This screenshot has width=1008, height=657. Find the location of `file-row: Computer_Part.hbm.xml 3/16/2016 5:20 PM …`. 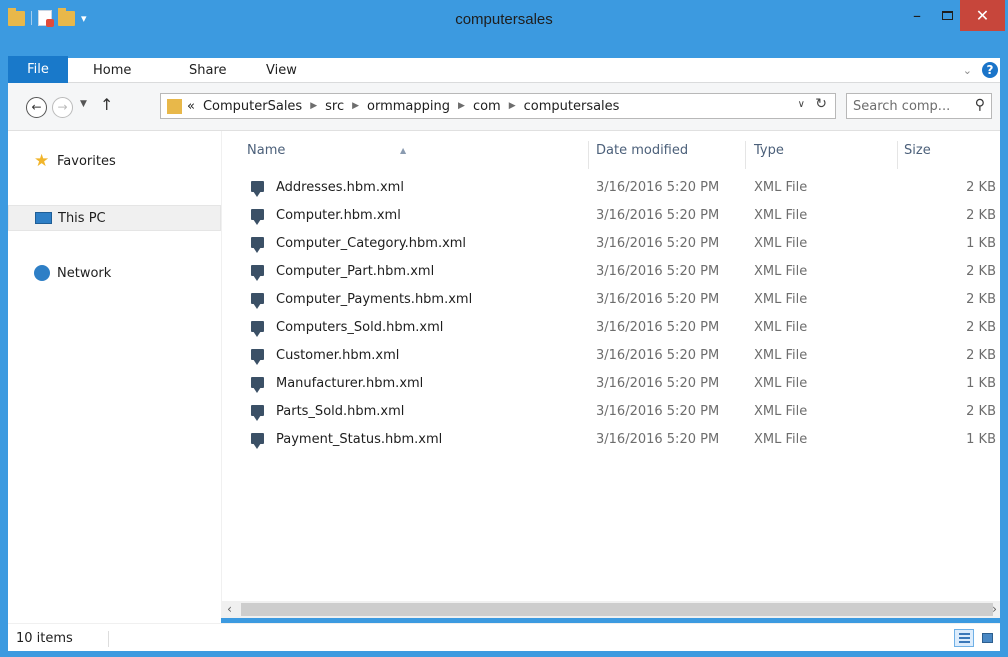

file-row: Computer_Part.hbm.xml 3/16/2016 5:20 PM … is located at coordinates (611, 273).